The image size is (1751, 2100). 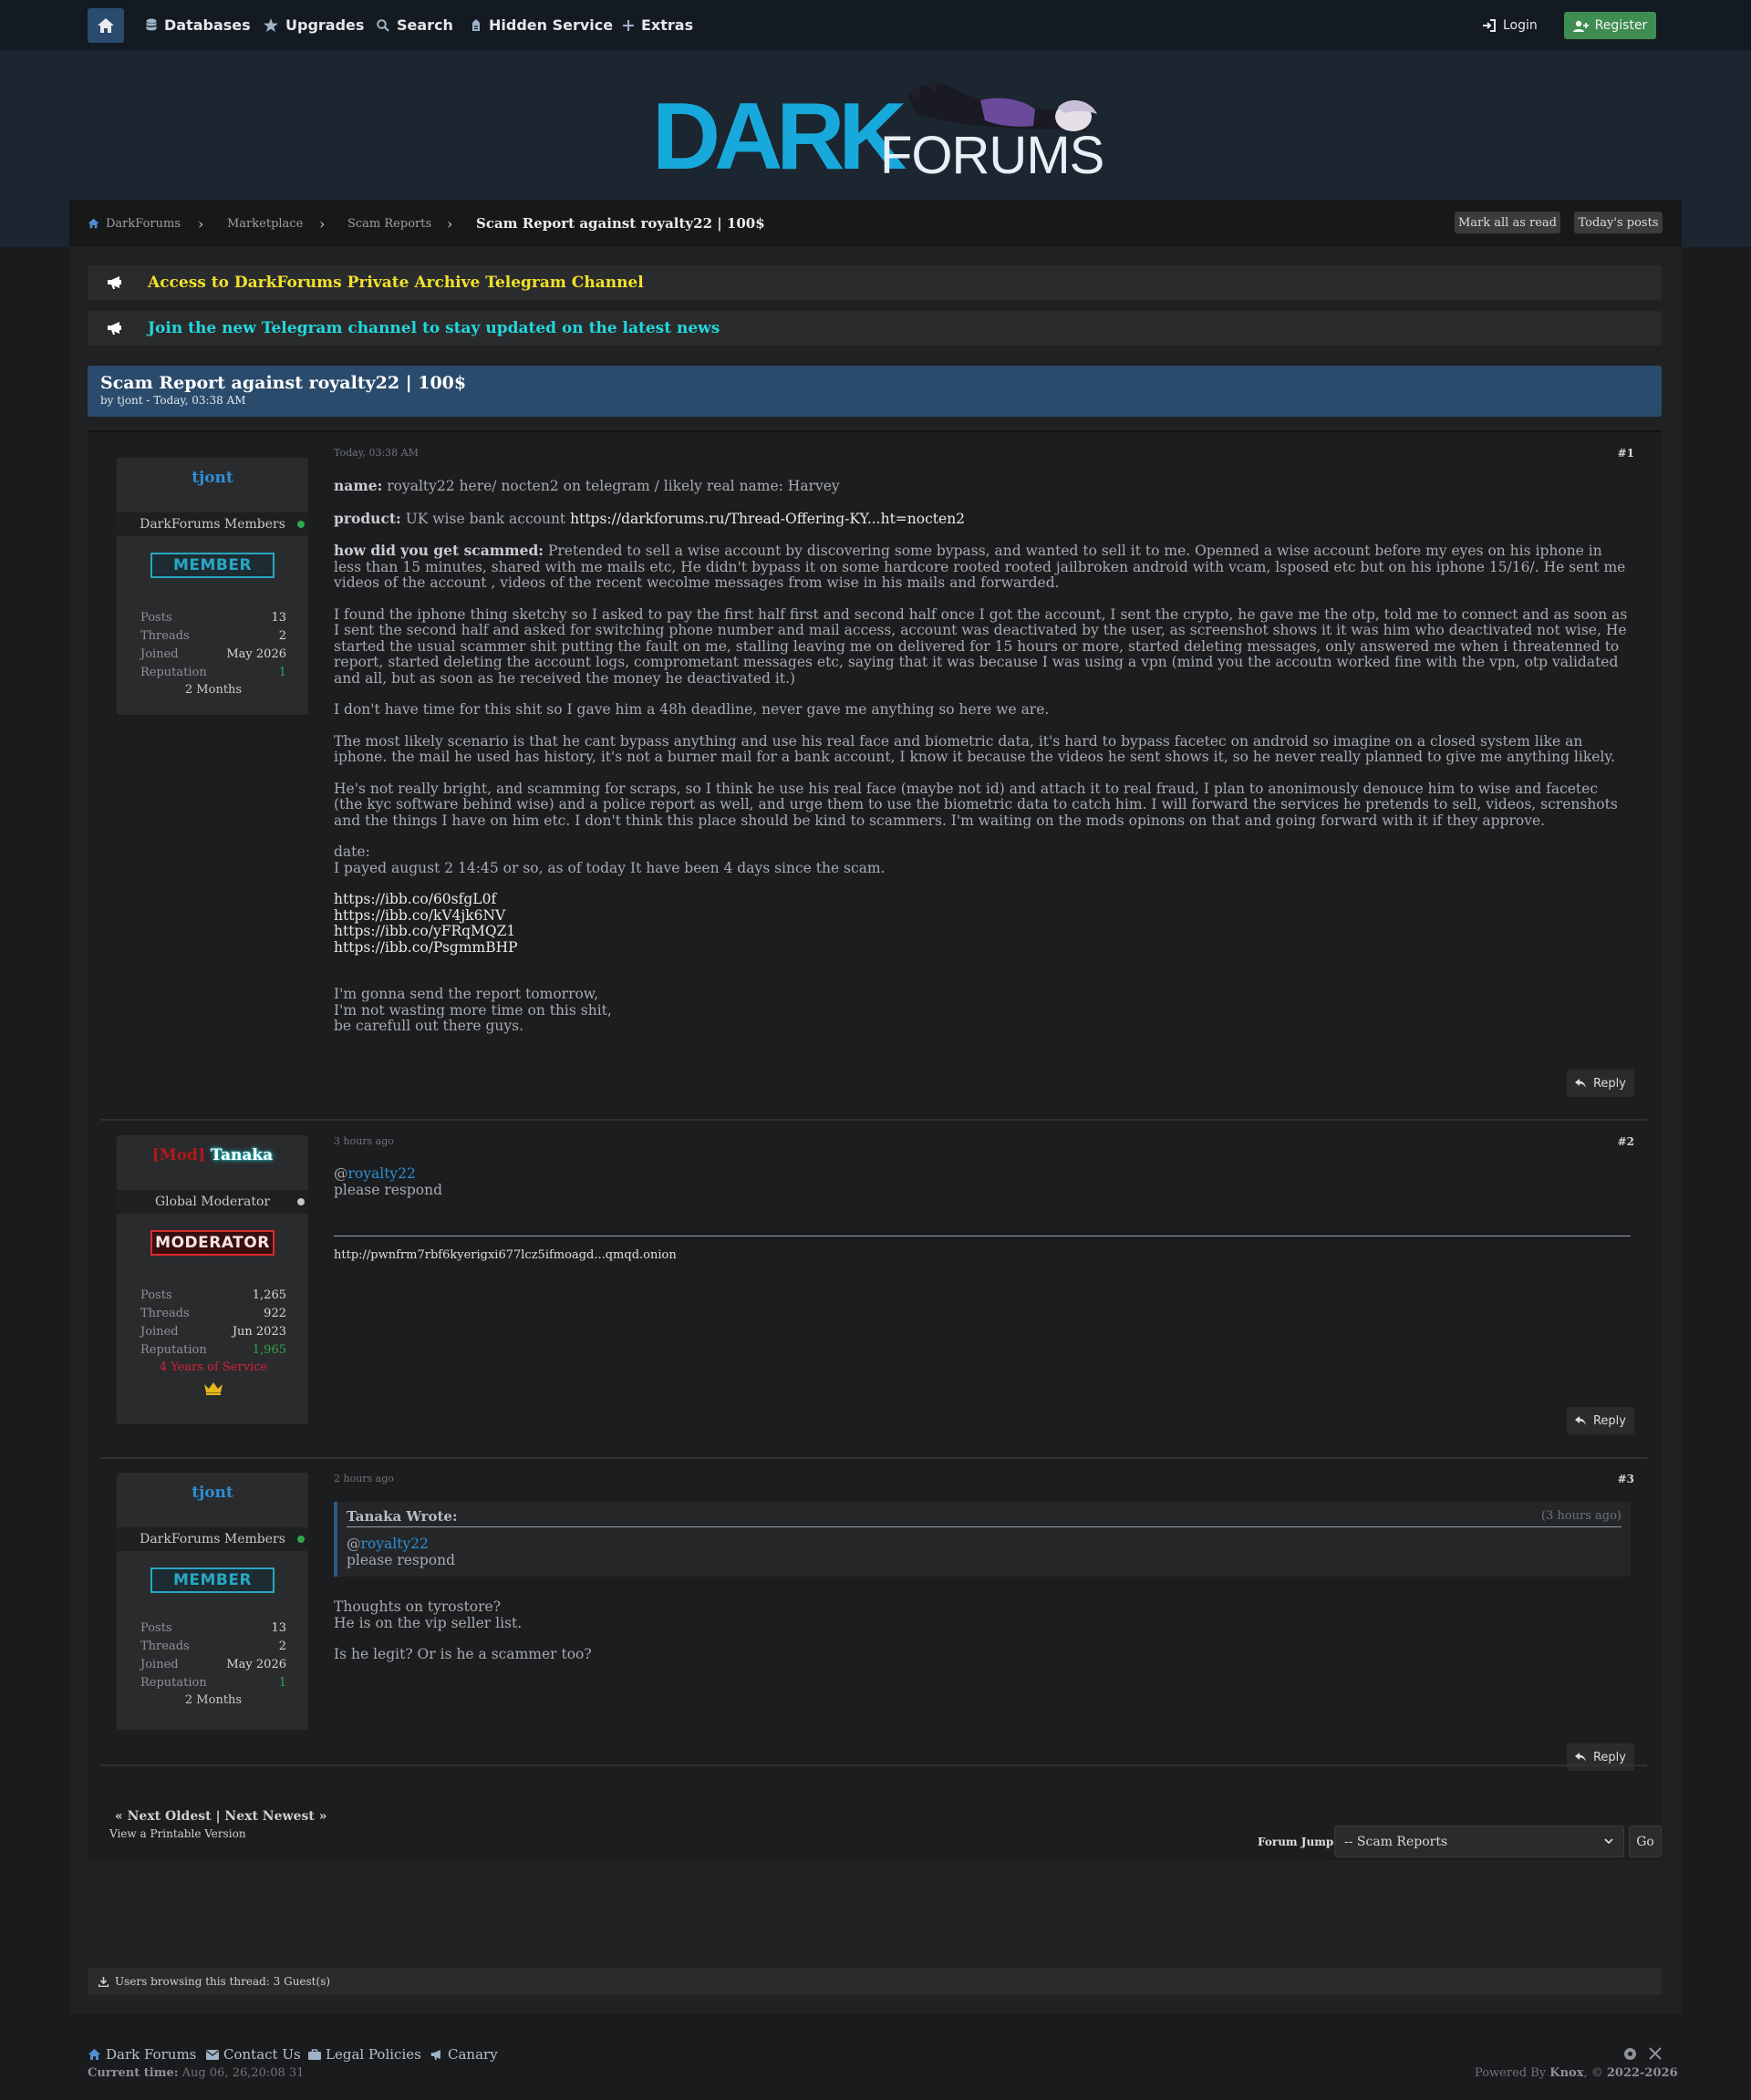 What do you see at coordinates (1626, 454) in the screenshot?
I see `post-number: #1` at bounding box center [1626, 454].